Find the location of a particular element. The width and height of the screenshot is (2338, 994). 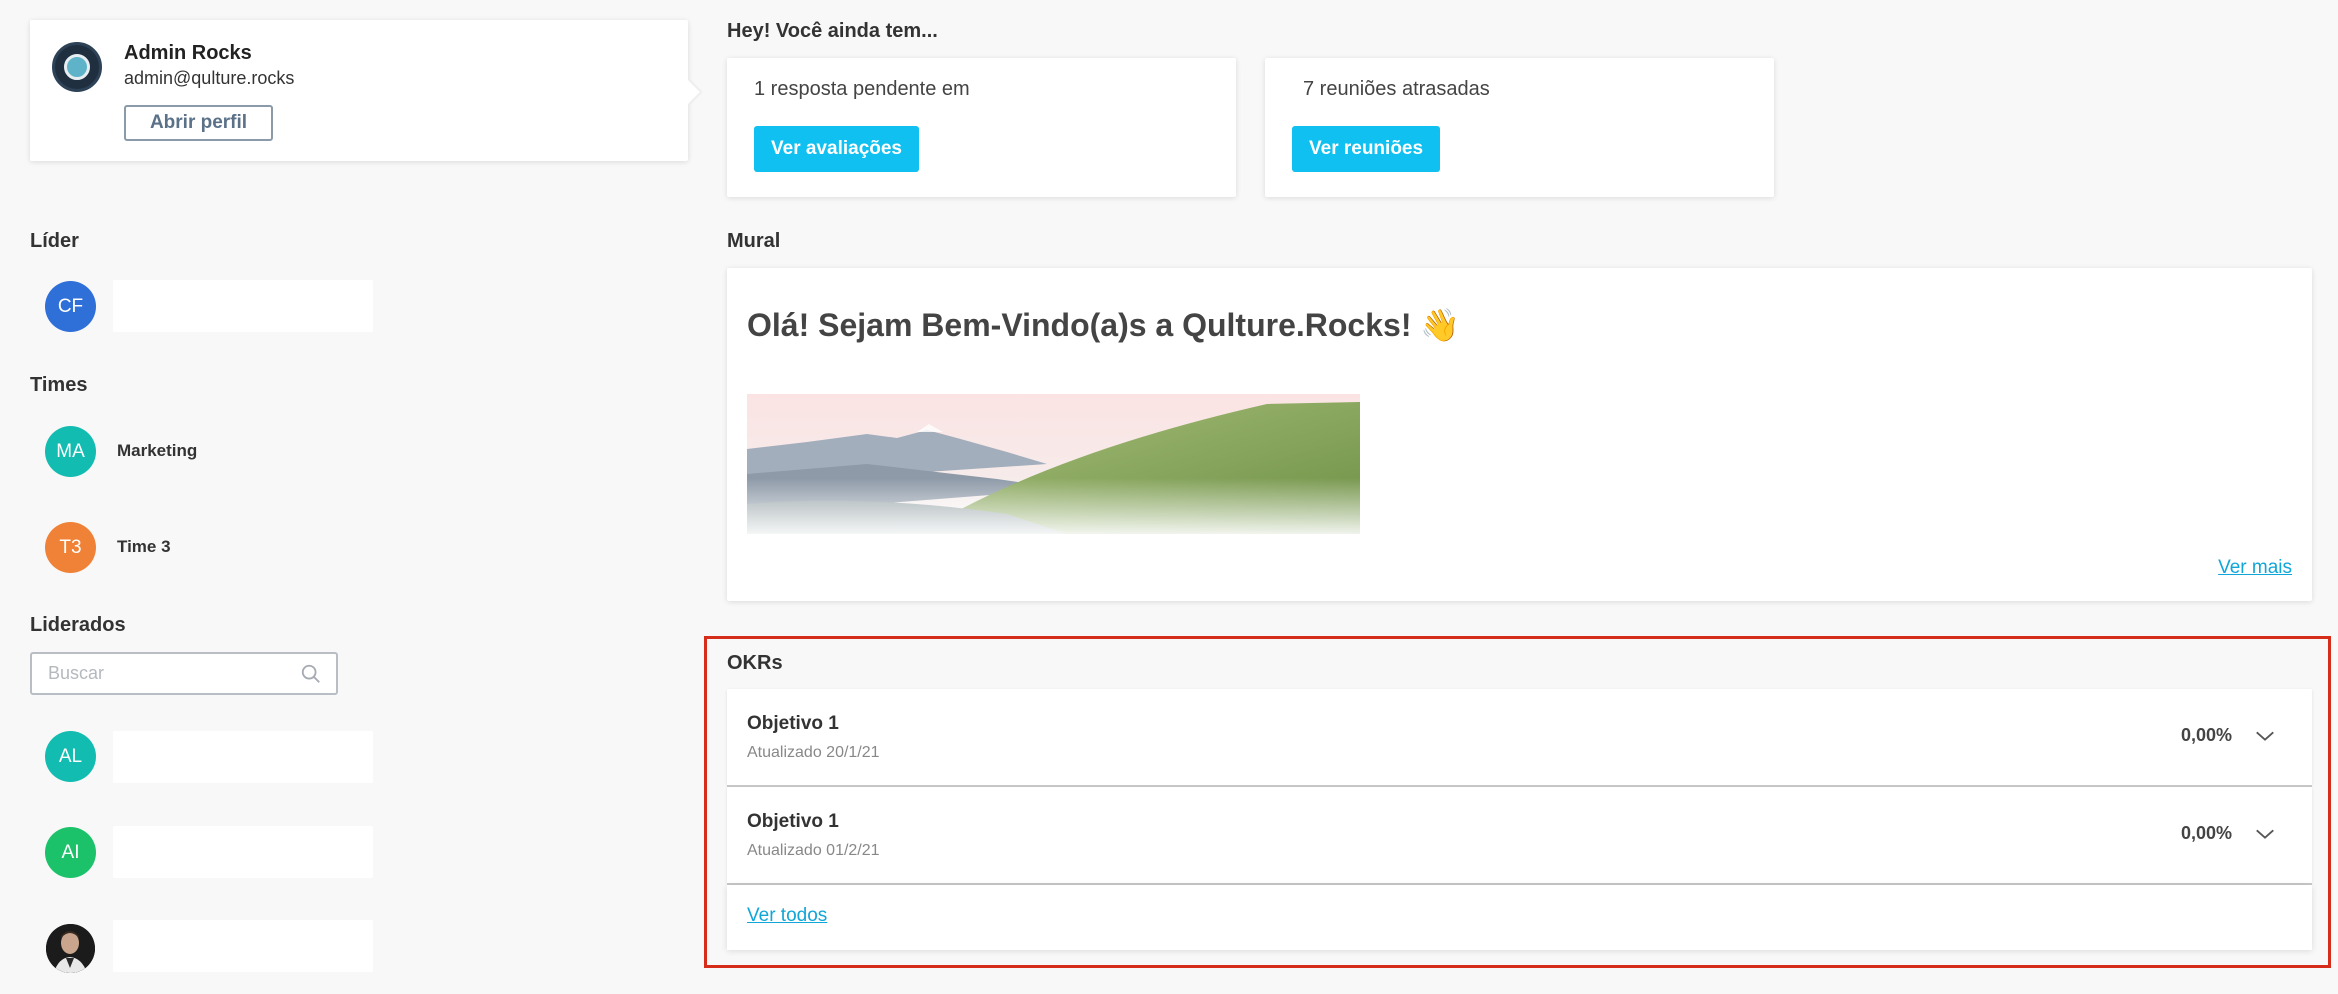

teams-section-title: Times is located at coordinates (59, 385).